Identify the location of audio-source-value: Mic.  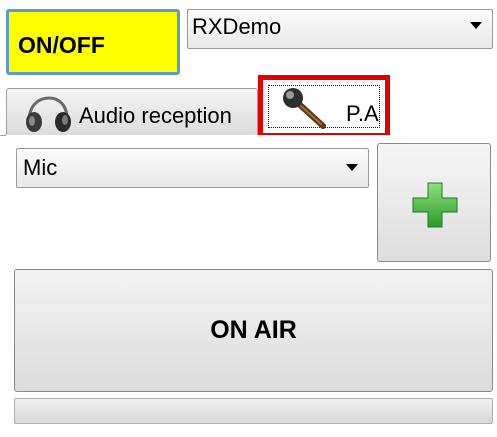
(40, 167).